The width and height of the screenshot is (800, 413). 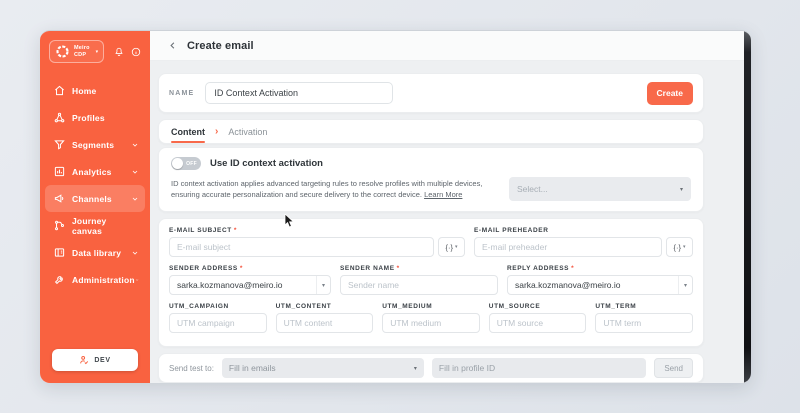 What do you see at coordinates (247, 131) in the screenshot?
I see `tab-activation: Activation` at bounding box center [247, 131].